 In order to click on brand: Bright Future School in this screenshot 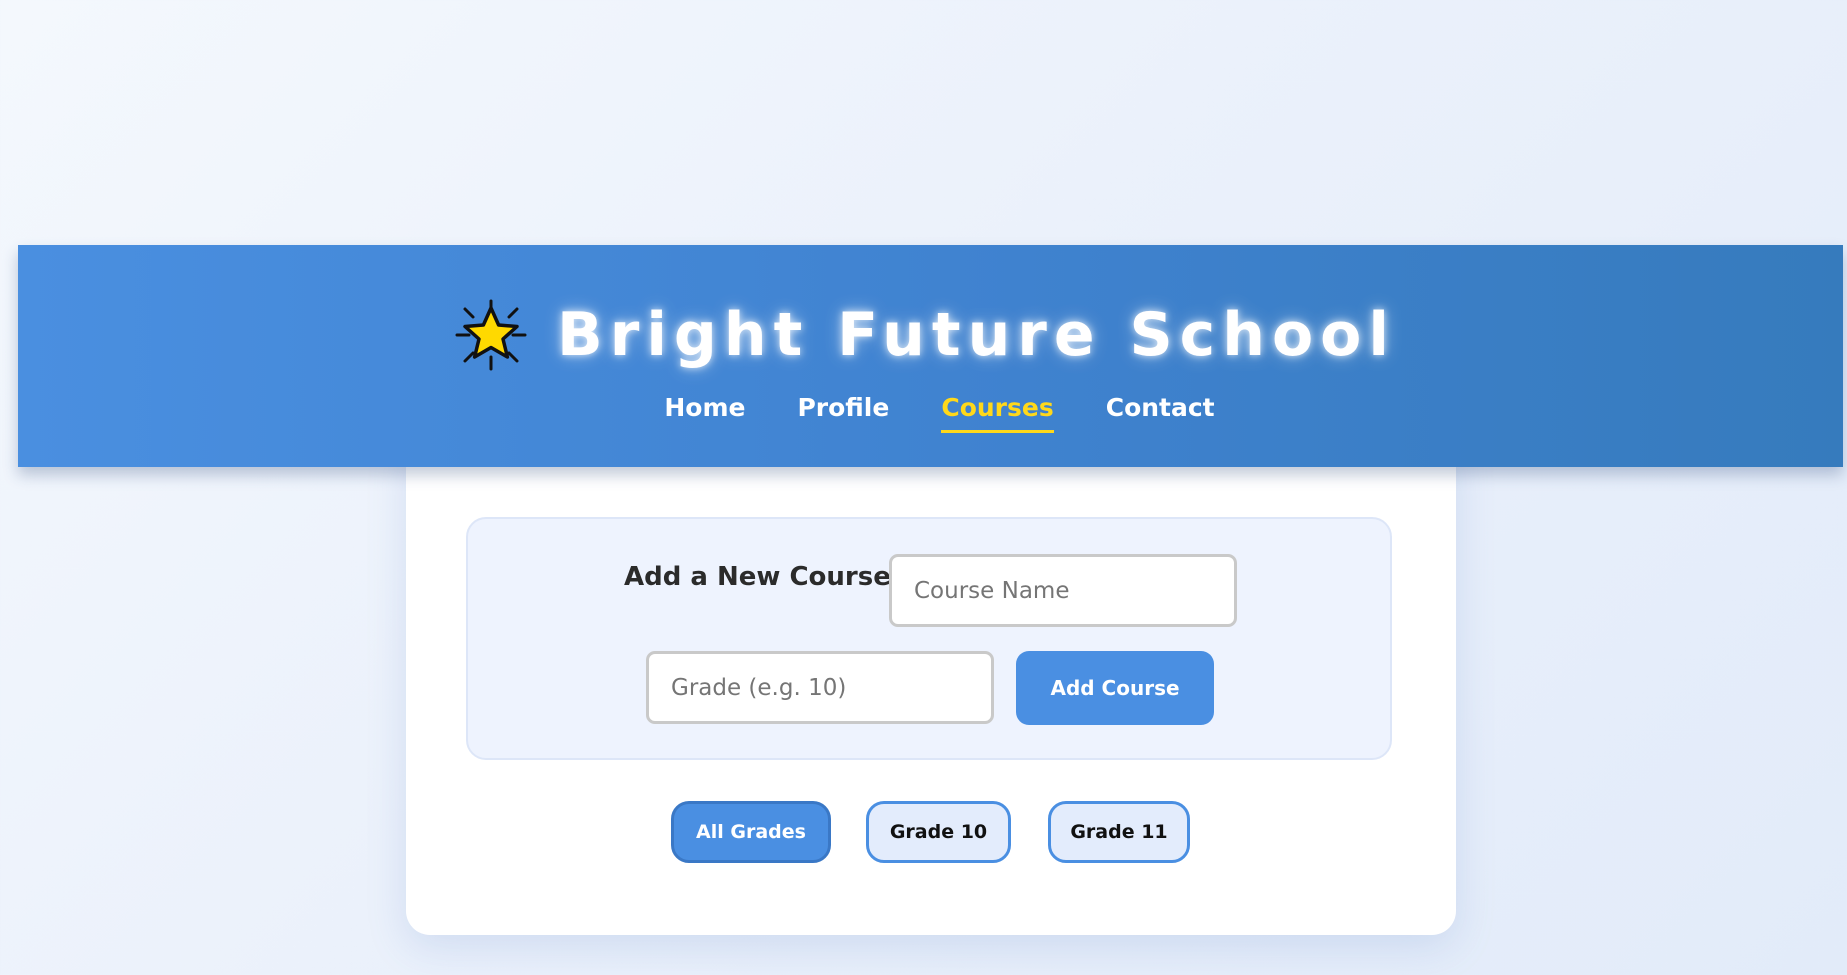, I will do `click(930, 335)`.